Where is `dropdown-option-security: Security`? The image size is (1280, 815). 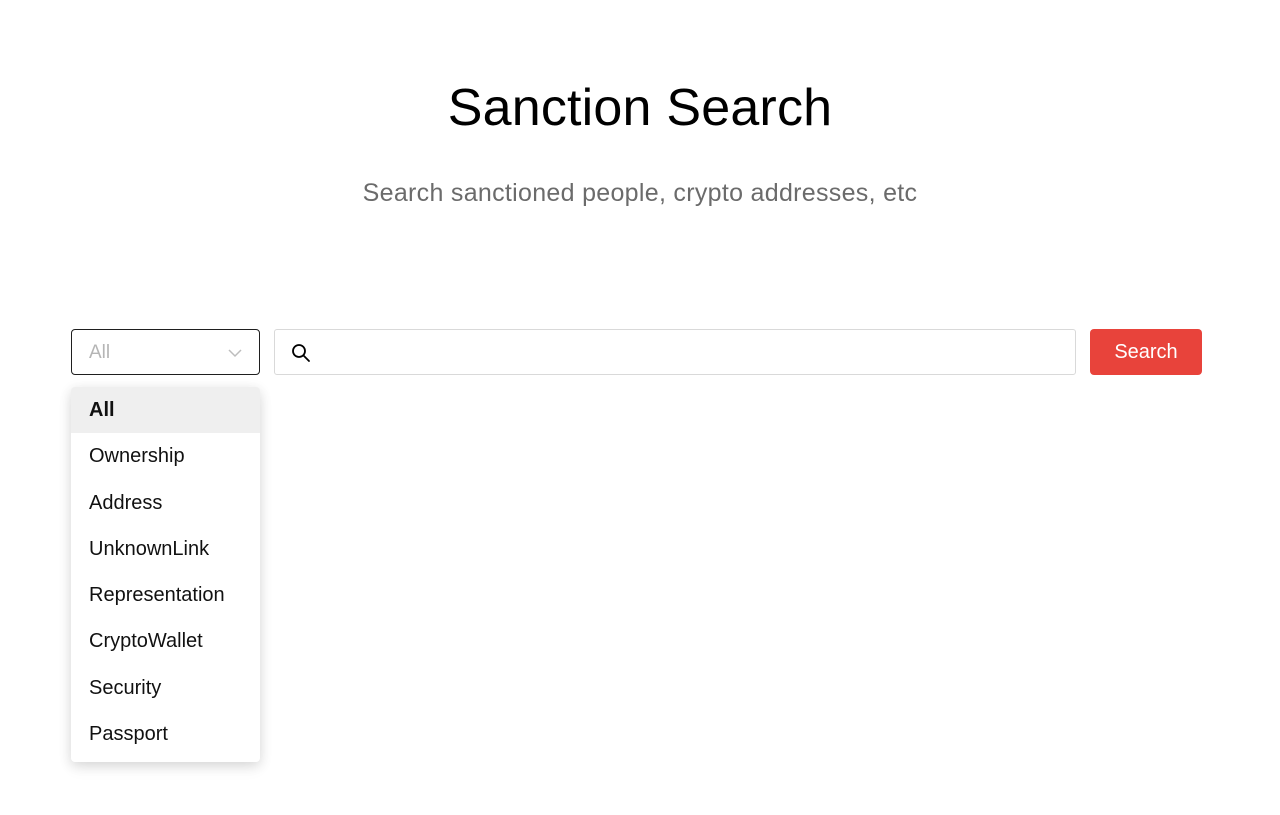
dropdown-option-security: Security is located at coordinates (165, 688).